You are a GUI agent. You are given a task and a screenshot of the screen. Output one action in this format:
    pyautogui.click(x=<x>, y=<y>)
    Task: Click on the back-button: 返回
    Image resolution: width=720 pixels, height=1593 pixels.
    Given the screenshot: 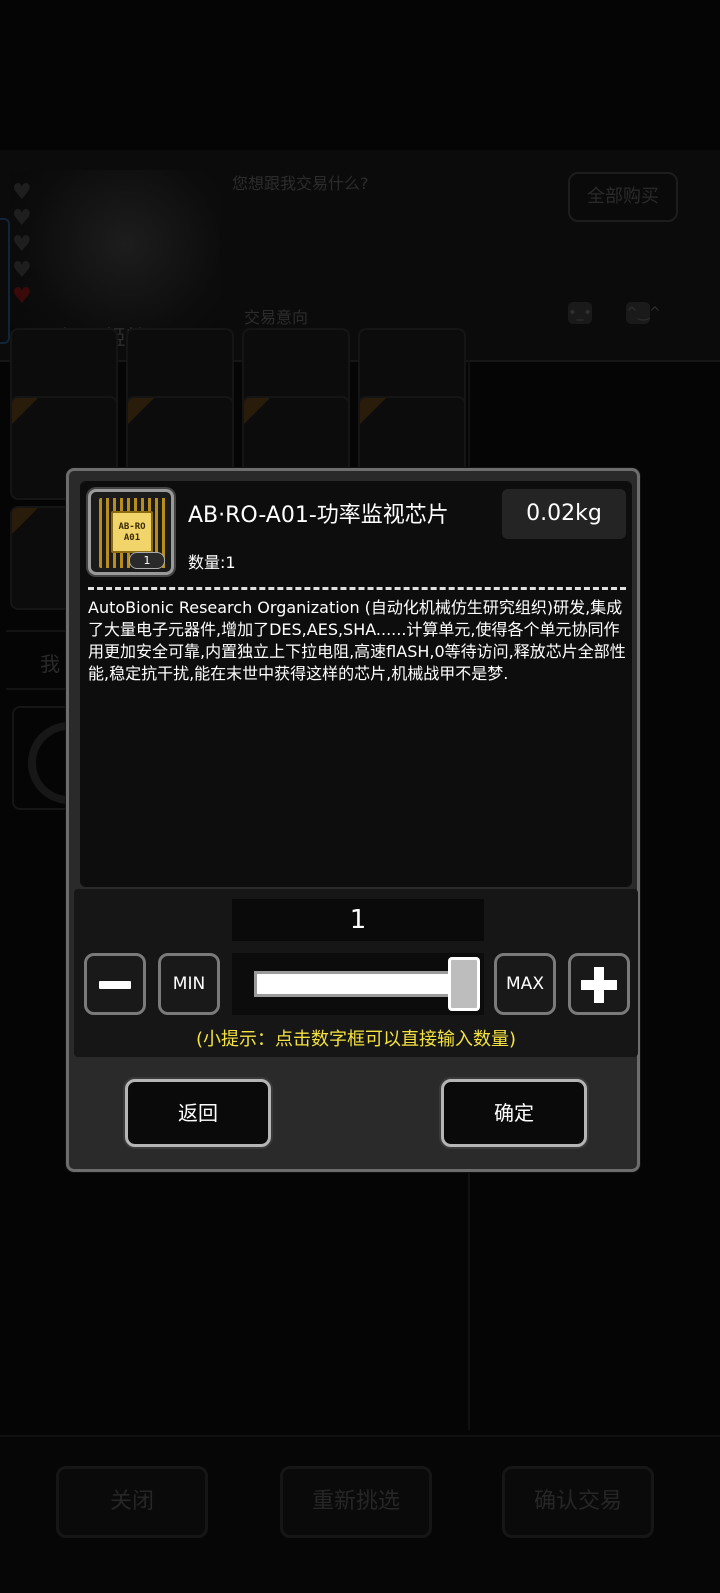 What is the action you would take?
    pyautogui.click(x=198, y=1113)
    